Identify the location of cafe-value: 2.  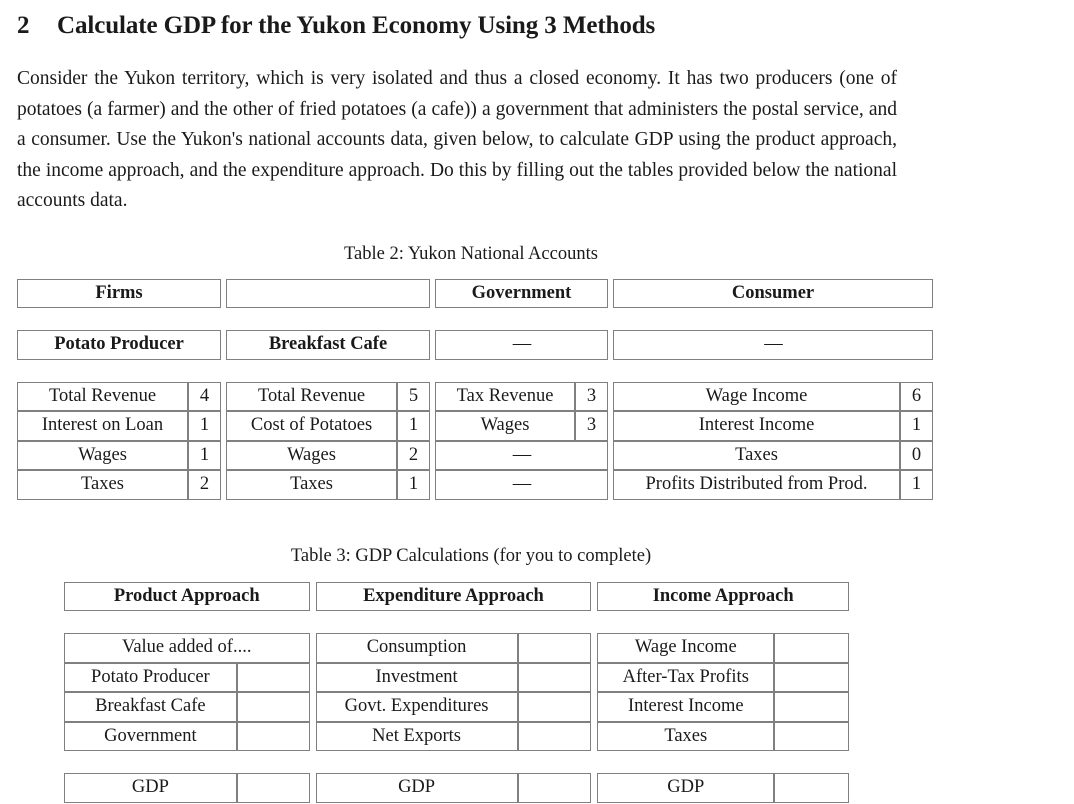
(414, 455).